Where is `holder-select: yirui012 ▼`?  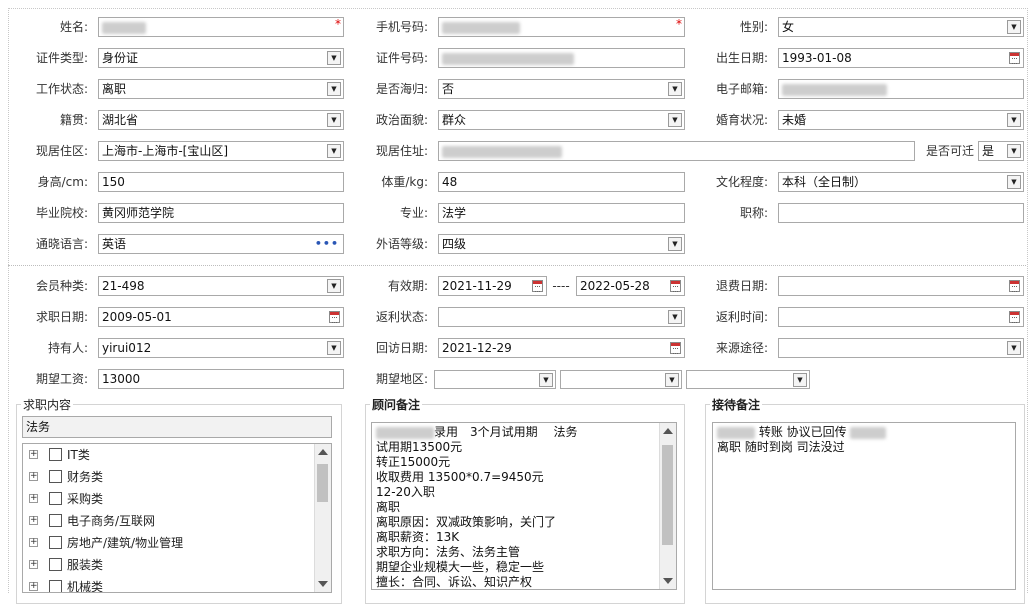 holder-select: yirui012 ▼ is located at coordinates (221, 348).